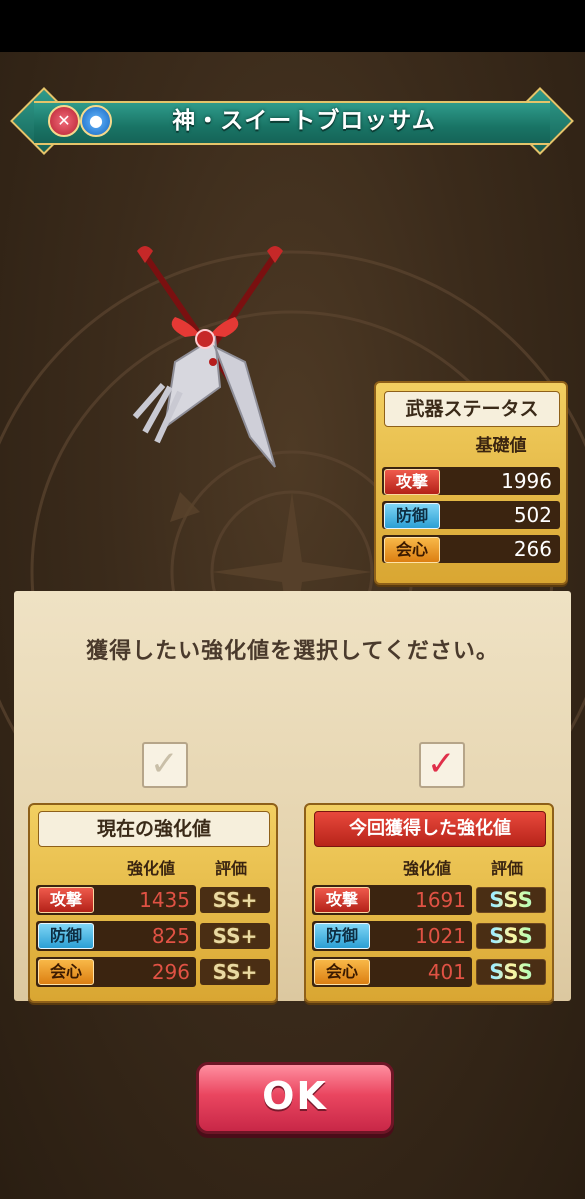  What do you see at coordinates (235, 900) in the screenshot?
I see `current-attack-grade: SS+` at bounding box center [235, 900].